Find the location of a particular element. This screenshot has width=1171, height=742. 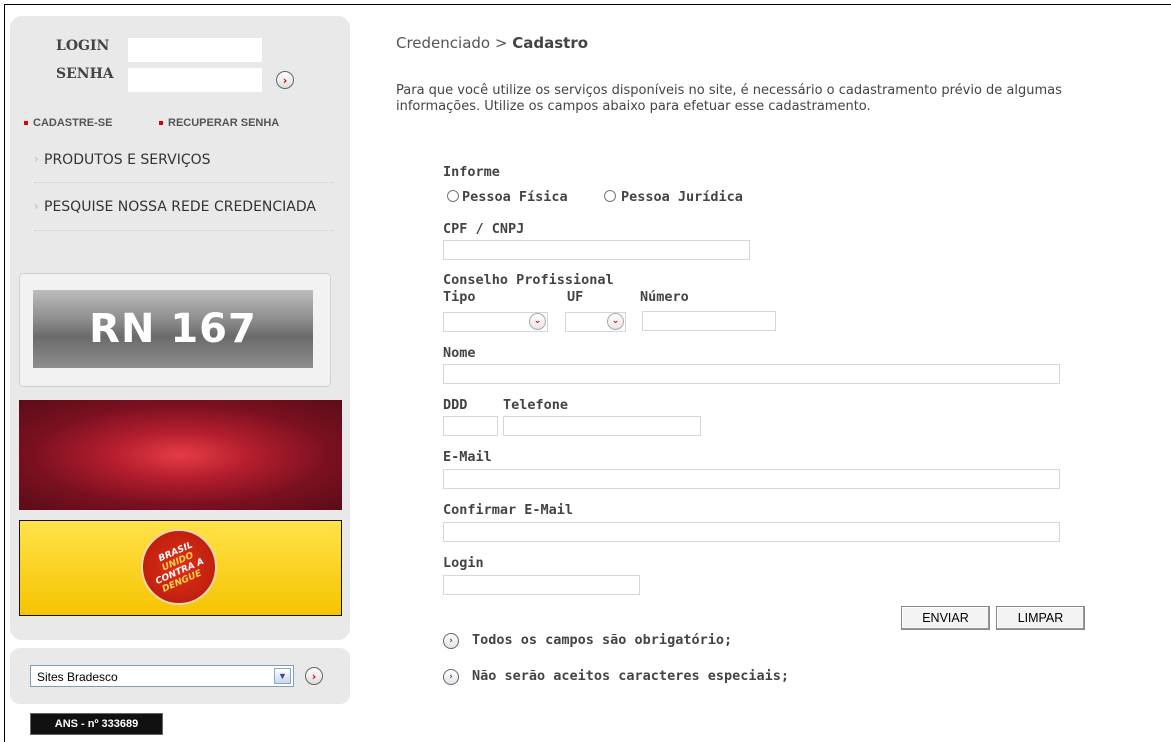

rn167-banner: RN 167 is located at coordinates (173, 329).